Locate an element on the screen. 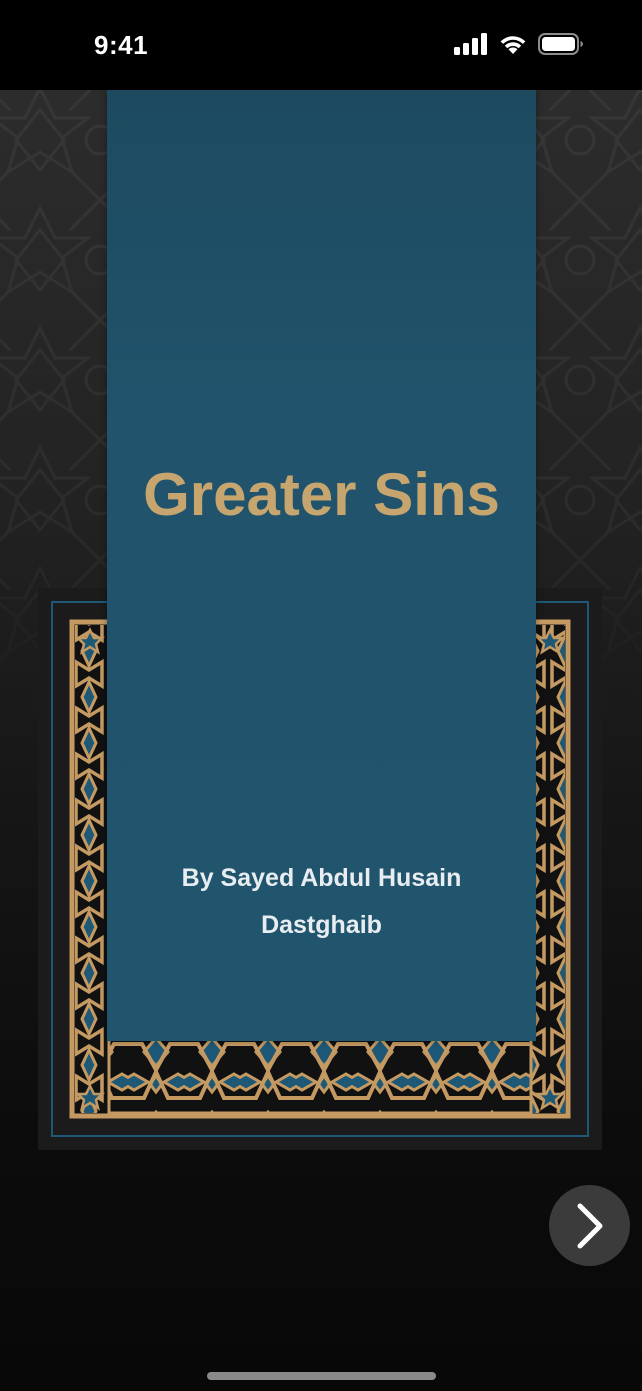 The height and width of the screenshot is (1391, 642). chevron-right-icon is located at coordinates (589, 1225).